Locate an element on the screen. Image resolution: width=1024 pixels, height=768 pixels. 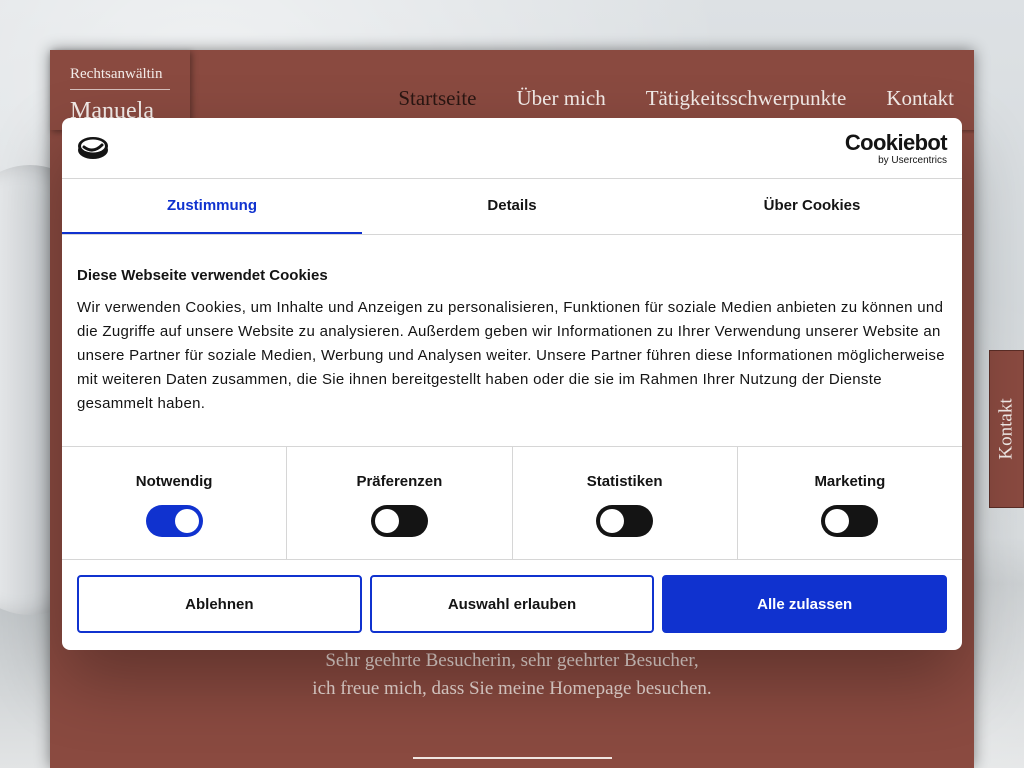
toggle-statistiken is located at coordinates (625, 521).